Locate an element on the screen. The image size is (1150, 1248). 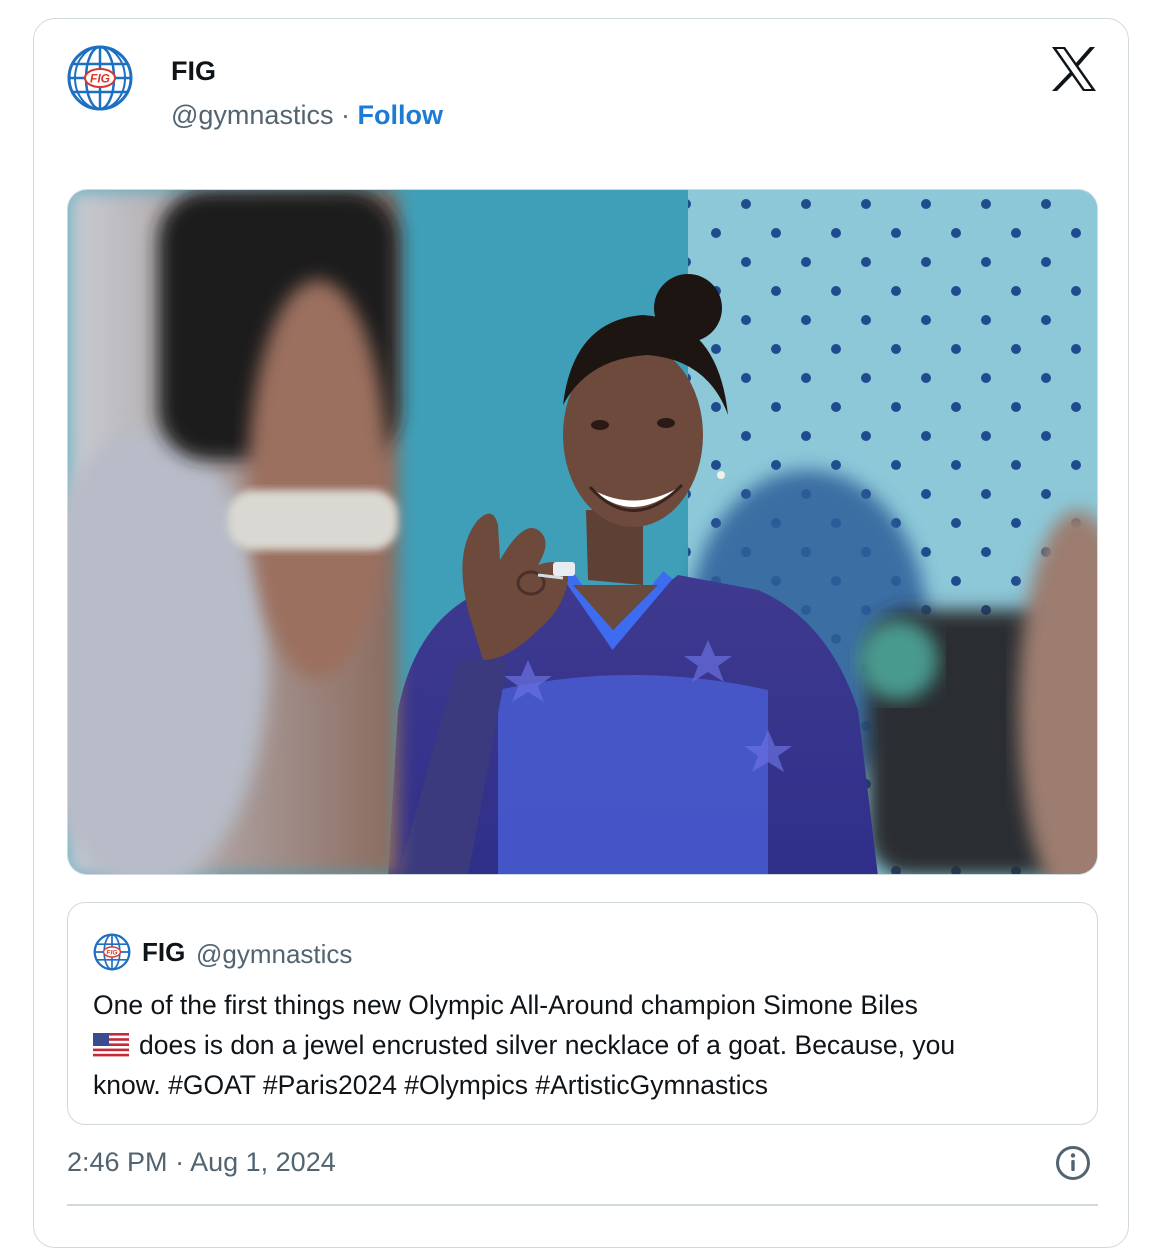
account-handle-row: @gymnastics · Follow is located at coordinates (307, 115).